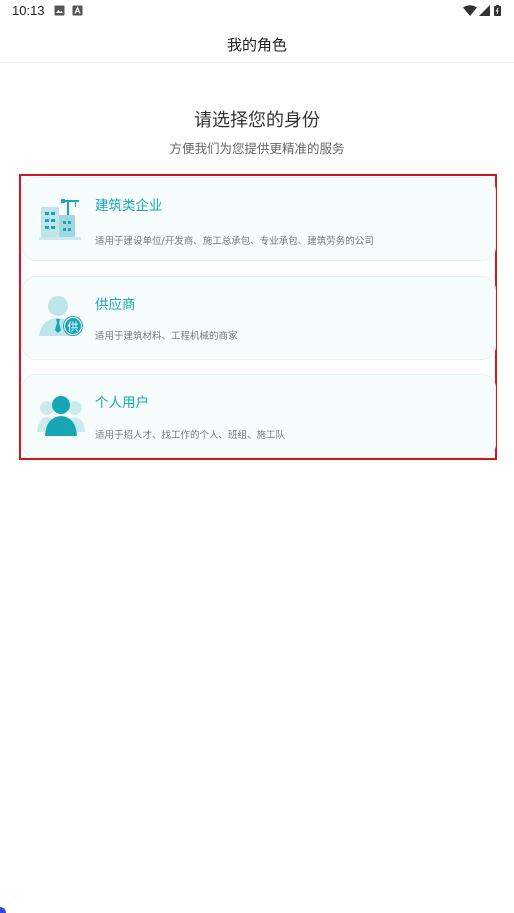 The height and width of the screenshot is (913, 514). I want to click on role-card-construction-enterprise: 建筑类企业 适用于建设单位/开发商、施工总承包、专业承包、建筑劳务的公司, so click(259, 219).